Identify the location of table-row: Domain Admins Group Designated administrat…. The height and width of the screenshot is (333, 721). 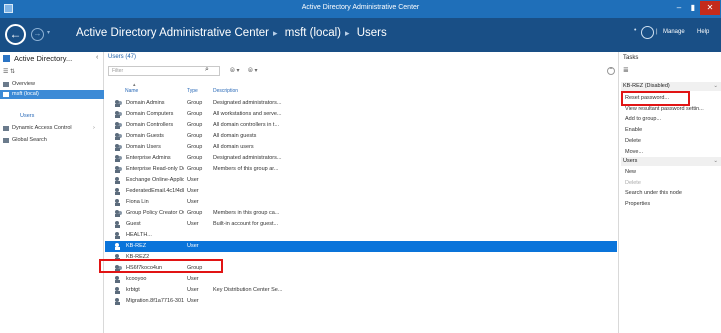
(361, 103).